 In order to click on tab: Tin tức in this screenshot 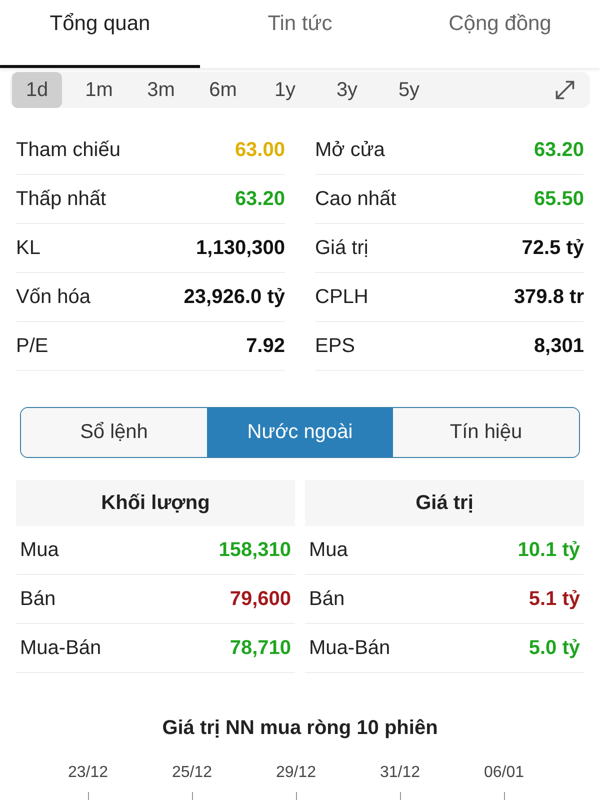, I will do `click(300, 34)`.